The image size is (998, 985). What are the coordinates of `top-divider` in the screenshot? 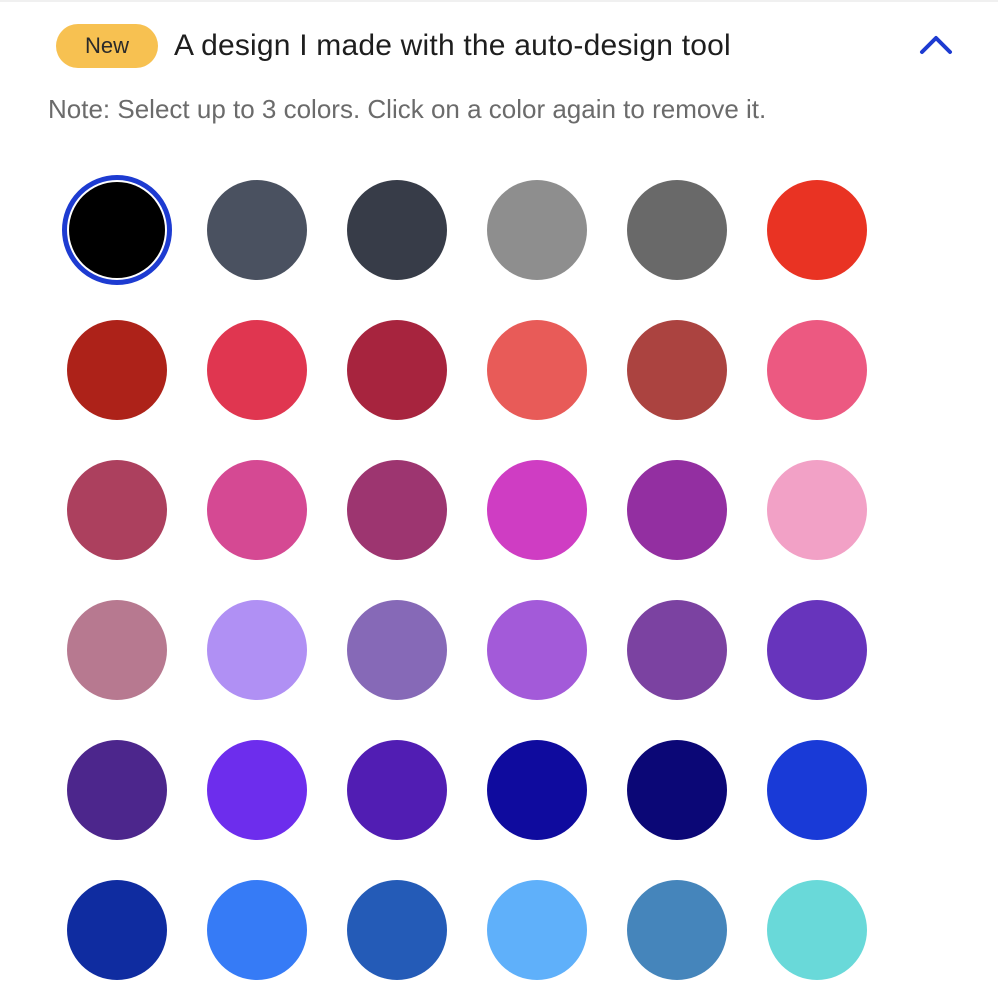 It's located at (499, 1).